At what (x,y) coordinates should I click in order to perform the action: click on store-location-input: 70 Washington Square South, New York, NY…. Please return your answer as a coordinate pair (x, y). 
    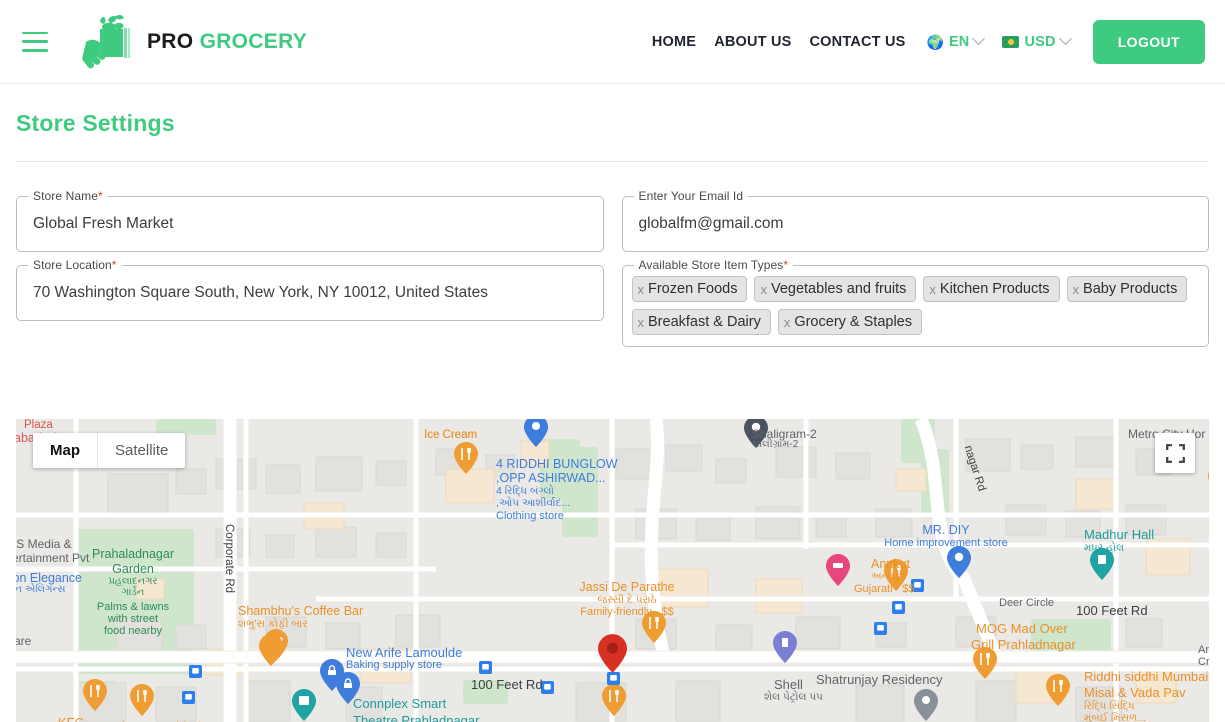
    Looking at the image, I should click on (310, 293).